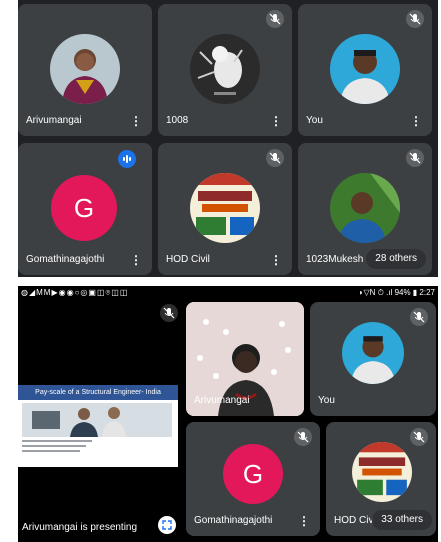 This screenshot has width=441, height=542. Describe the element at coordinates (75, 292) in the screenshot. I see `notification-icons: ◍◢MM▶◉◉○◎▣◫⌾◫◫` at that location.